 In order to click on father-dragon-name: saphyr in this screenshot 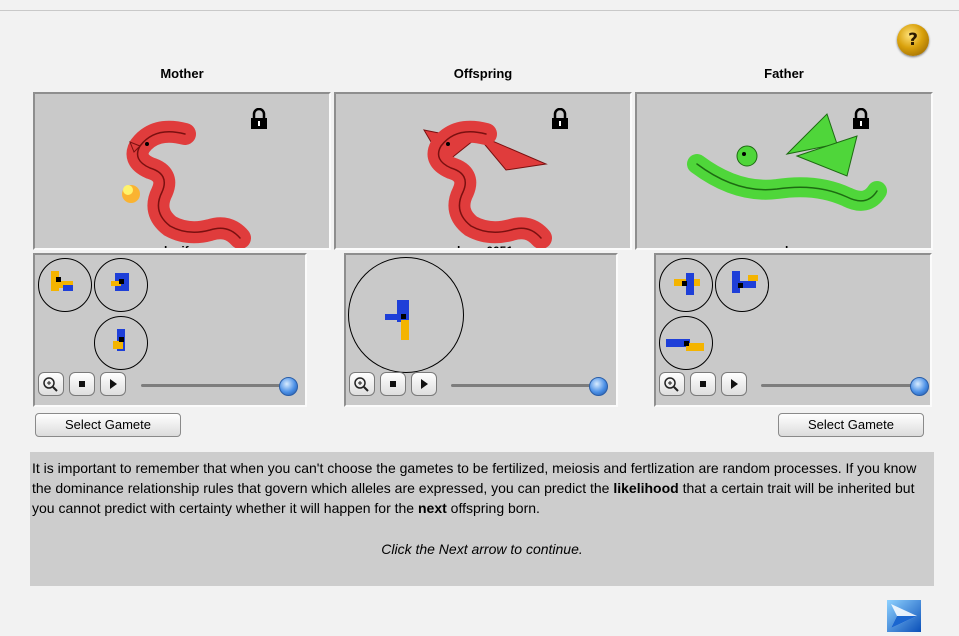, I will do `click(784, 246)`.